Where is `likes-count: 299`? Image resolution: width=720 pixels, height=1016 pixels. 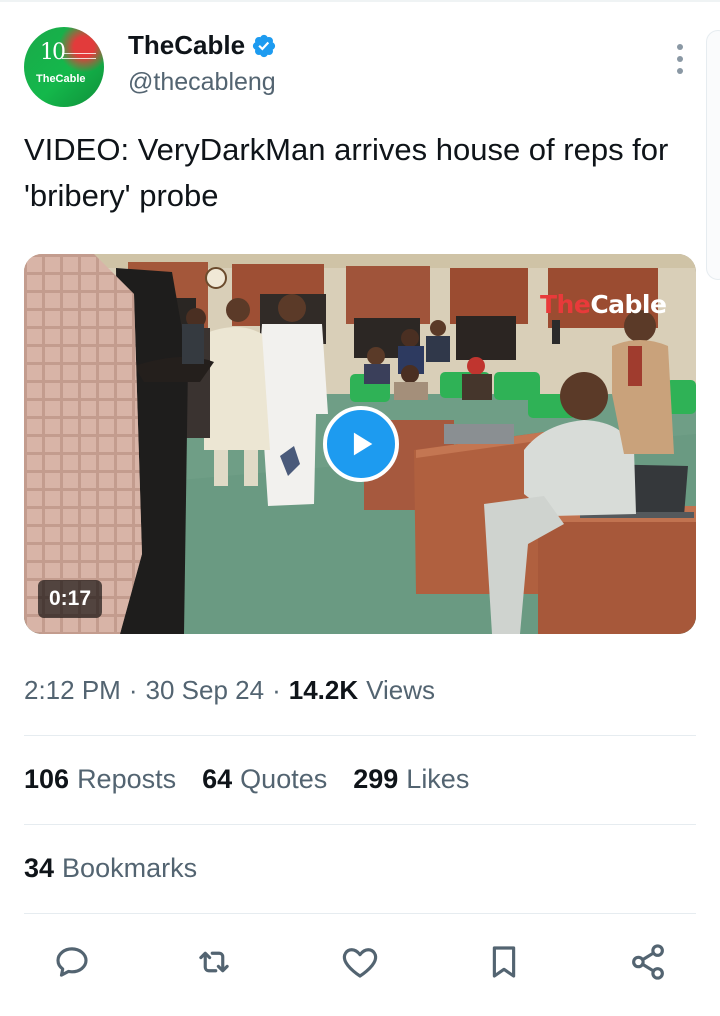 likes-count: 299 is located at coordinates (376, 779).